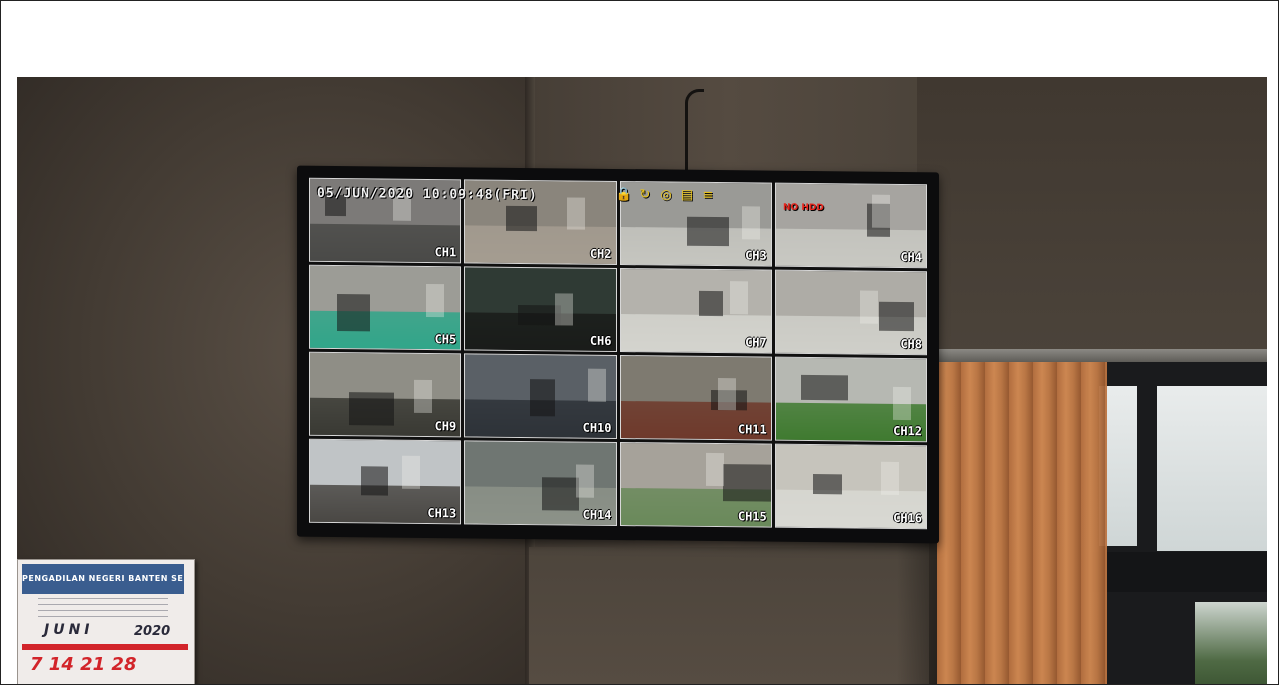 The height and width of the screenshot is (685, 1279). Describe the element at coordinates (600, 340) in the screenshot. I see `camera-label: CH6` at that location.